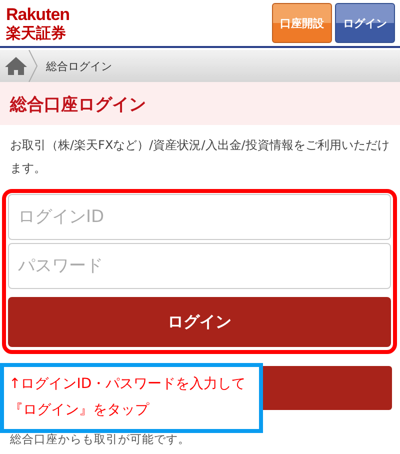 This screenshot has width=400, height=454. What do you see at coordinates (199, 266) in the screenshot?
I see `password-field: パスワード` at bounding box center [199, 266].